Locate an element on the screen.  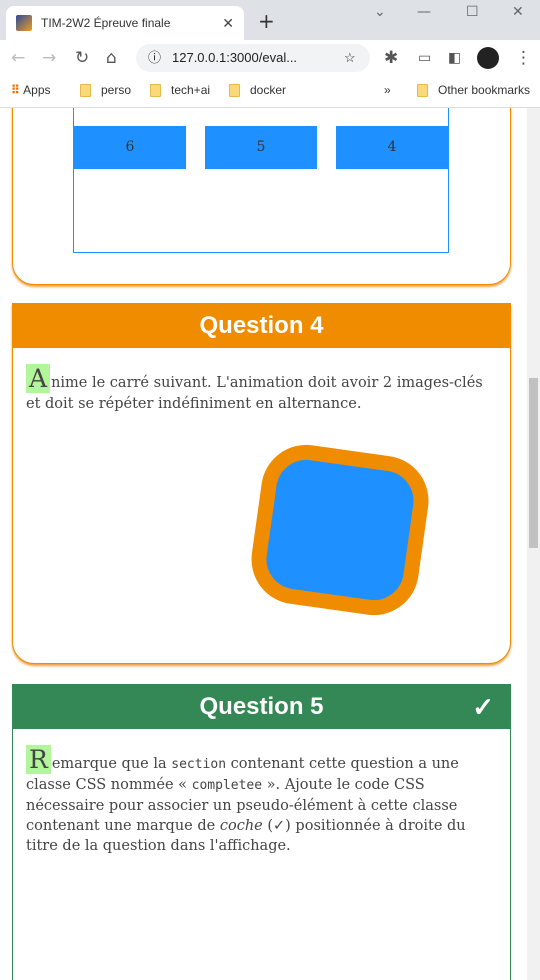
scrollbar is located at coordinates (533, 544).